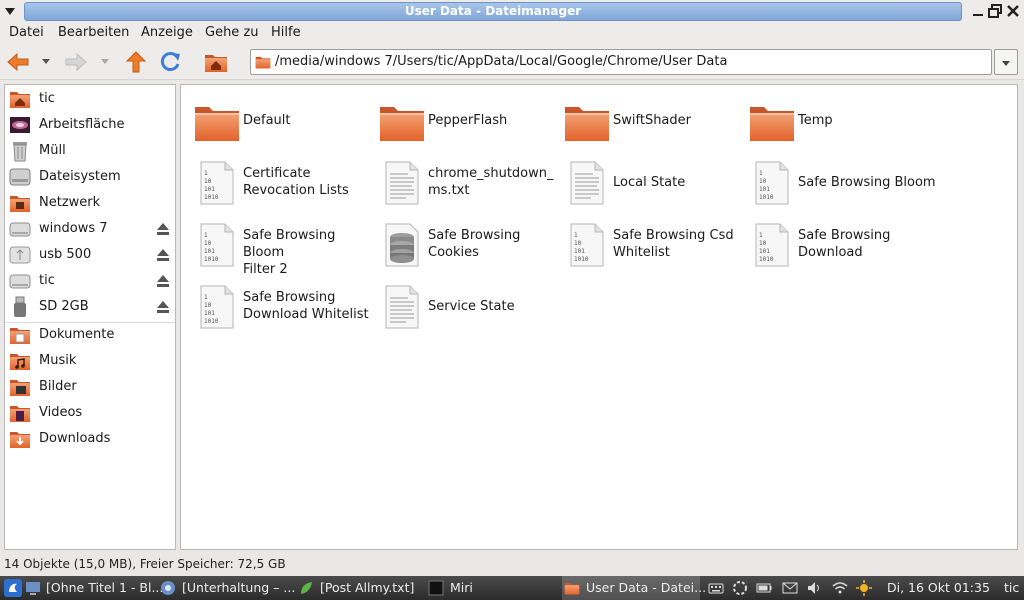  What do you see at coordinates (90, 307) in the screenshot?
I see `sidebar-item-sd-2gb: SD 2GB` at bounding box center [90, 307].